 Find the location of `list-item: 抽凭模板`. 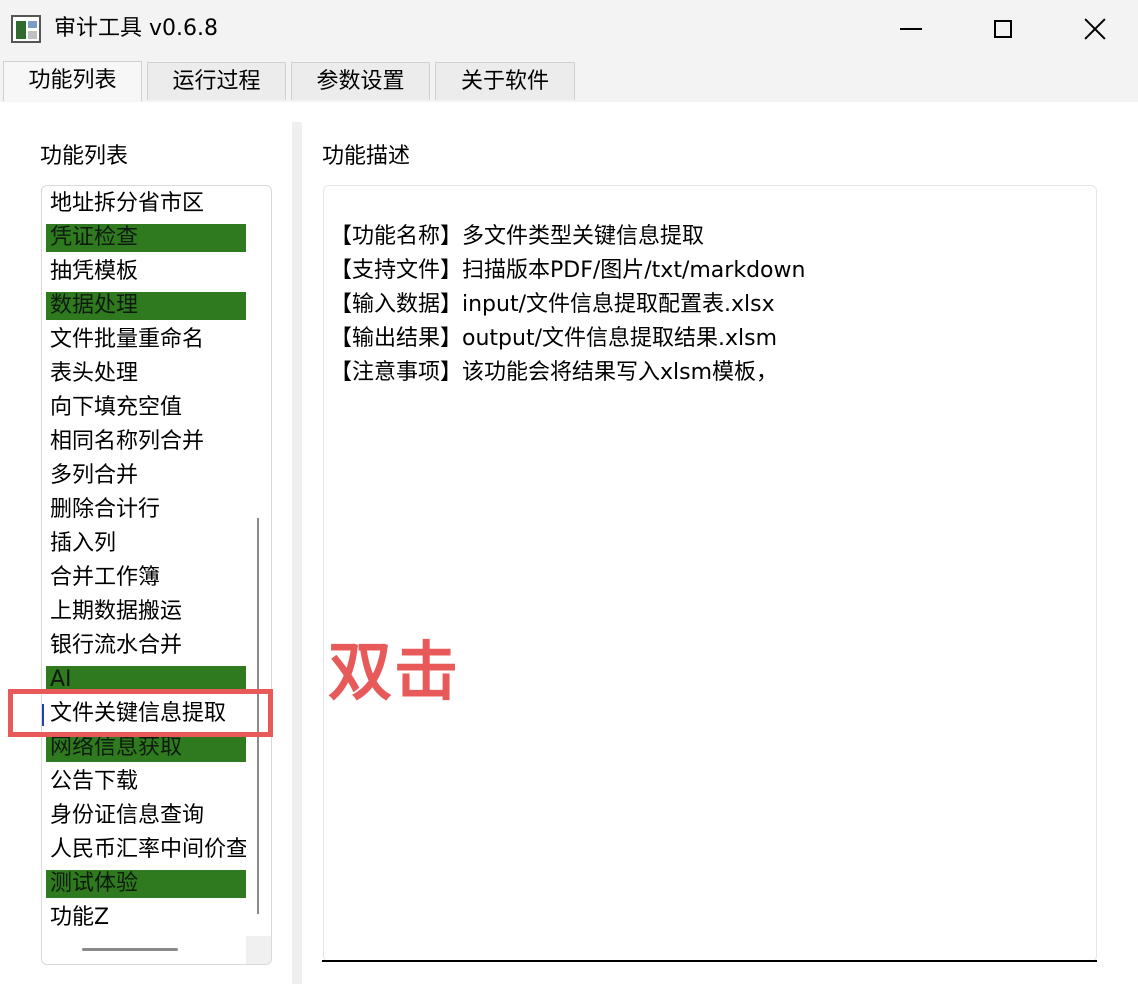

list-item: 抽凭模板 is located at coordinates (146, 272).